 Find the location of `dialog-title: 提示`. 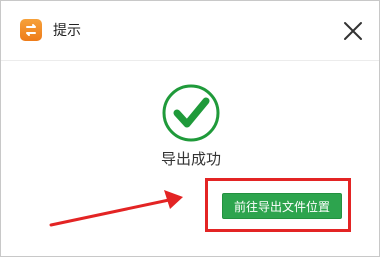

dialog-title: 提示 is located at coordinates (67, 31).